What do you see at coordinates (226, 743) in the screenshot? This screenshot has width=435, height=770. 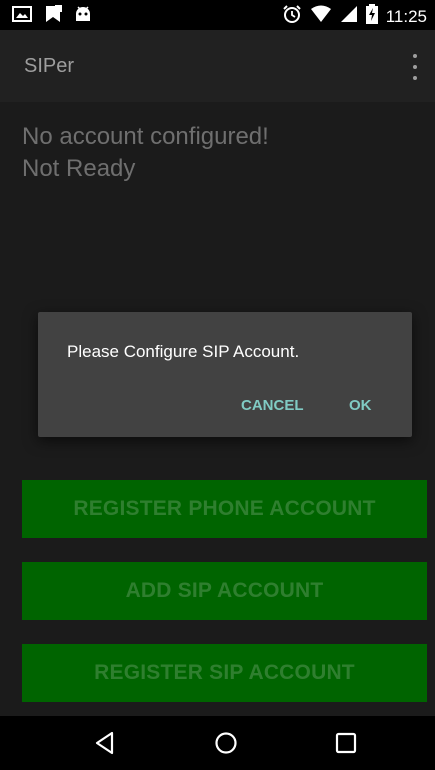 I see `home-icon` at bounding box center [226, 743].